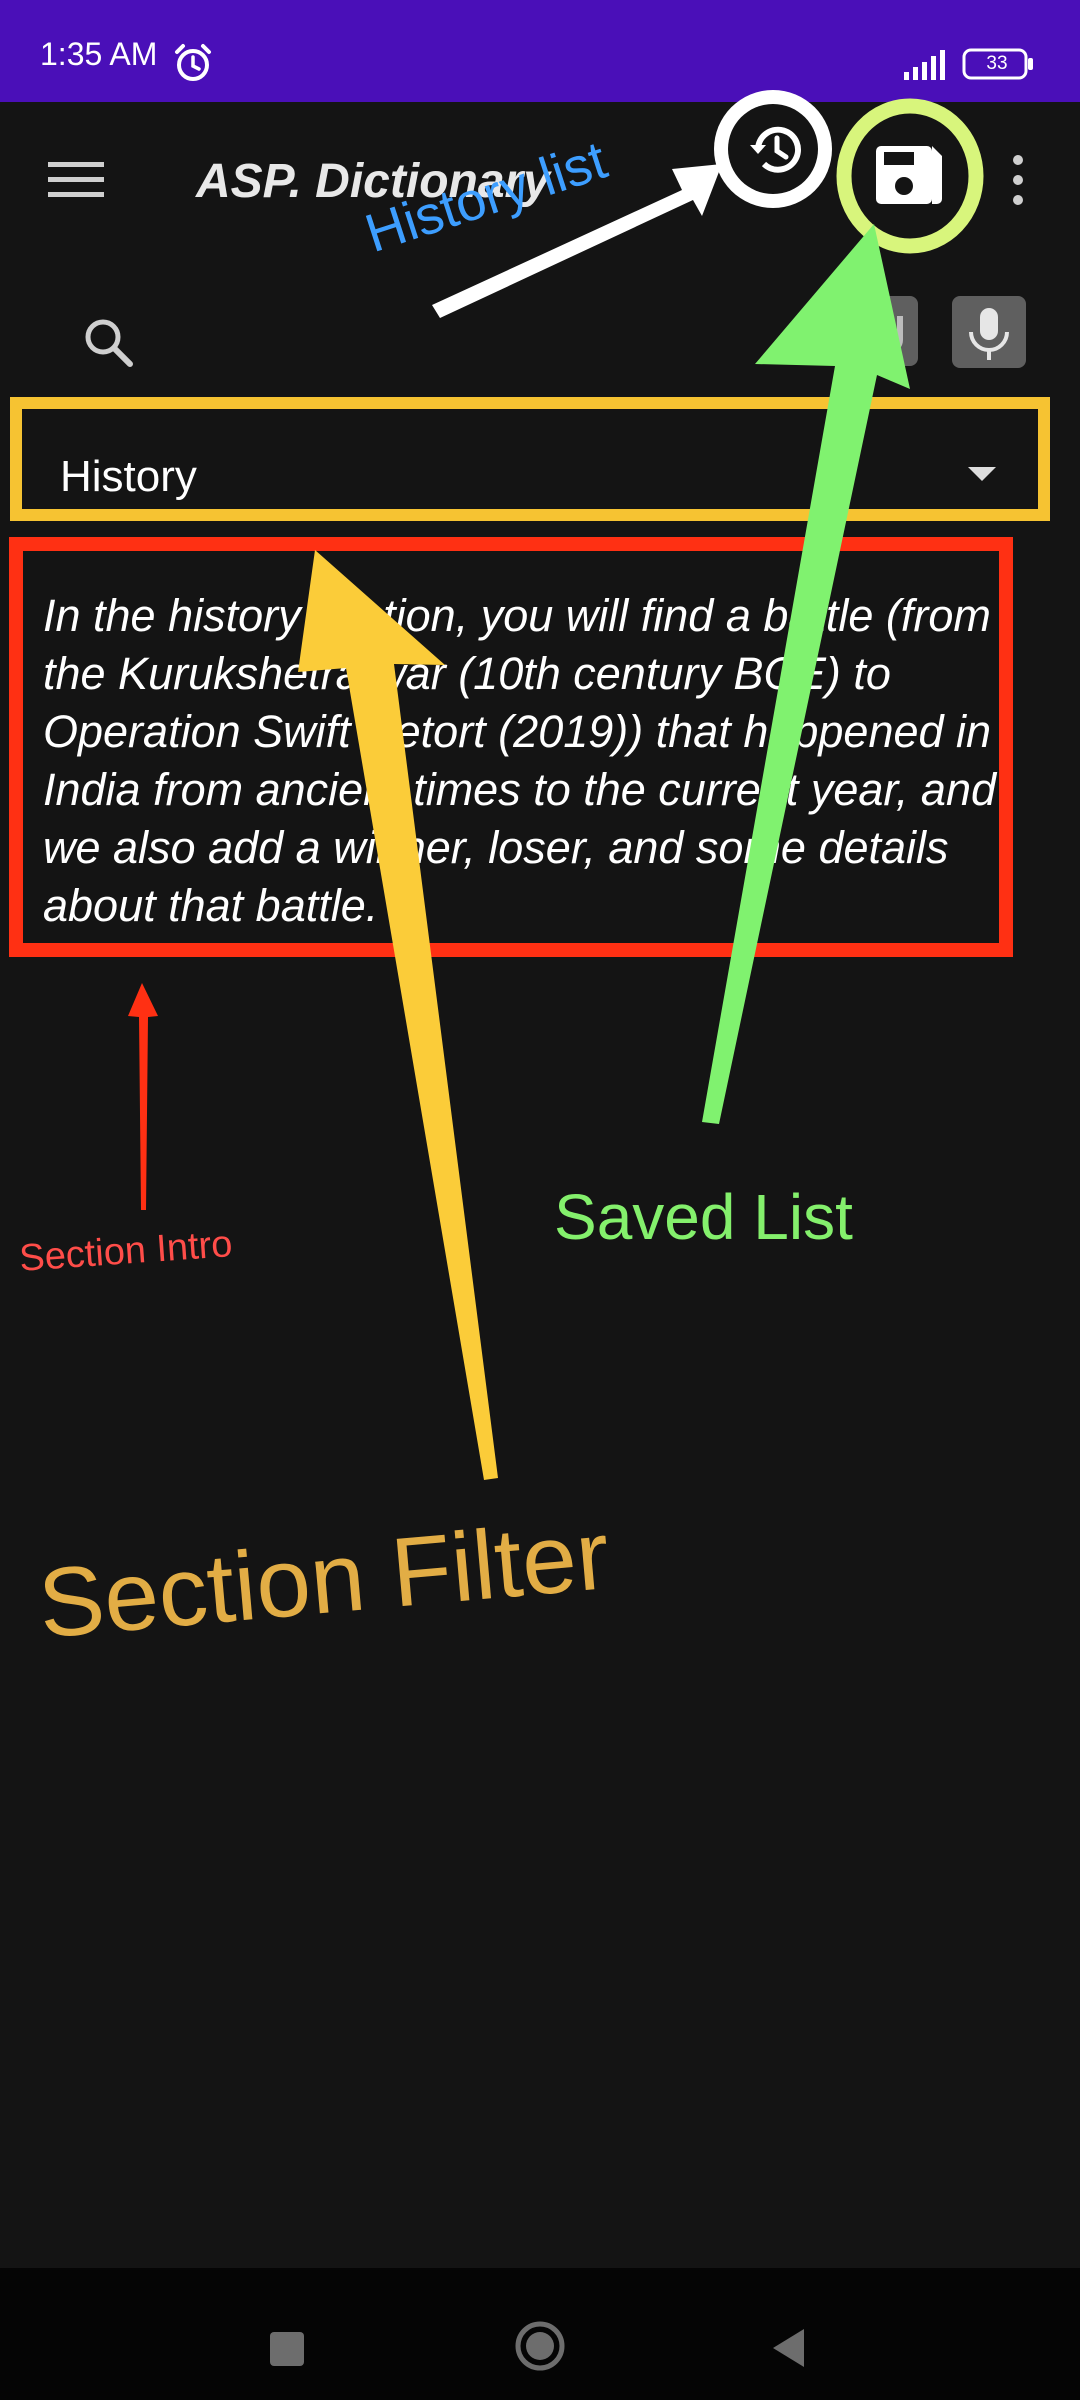  I want to click on section-filter-arrow, so click(398, 1015).